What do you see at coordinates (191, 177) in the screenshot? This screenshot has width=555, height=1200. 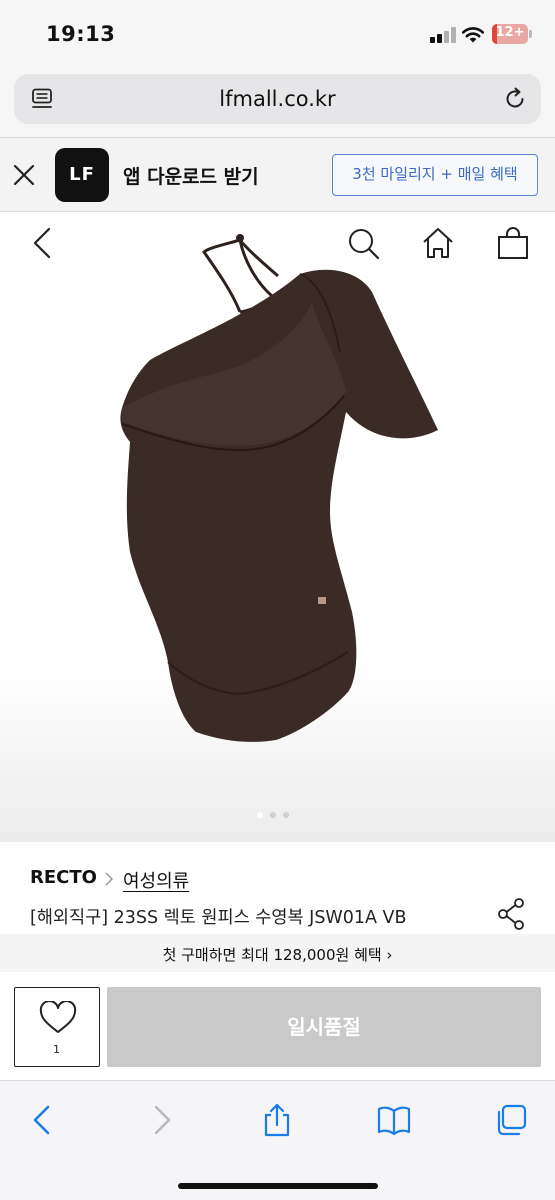 I see `banner-title: 앱 다운로드 받기` at bounding box center [191, 177].